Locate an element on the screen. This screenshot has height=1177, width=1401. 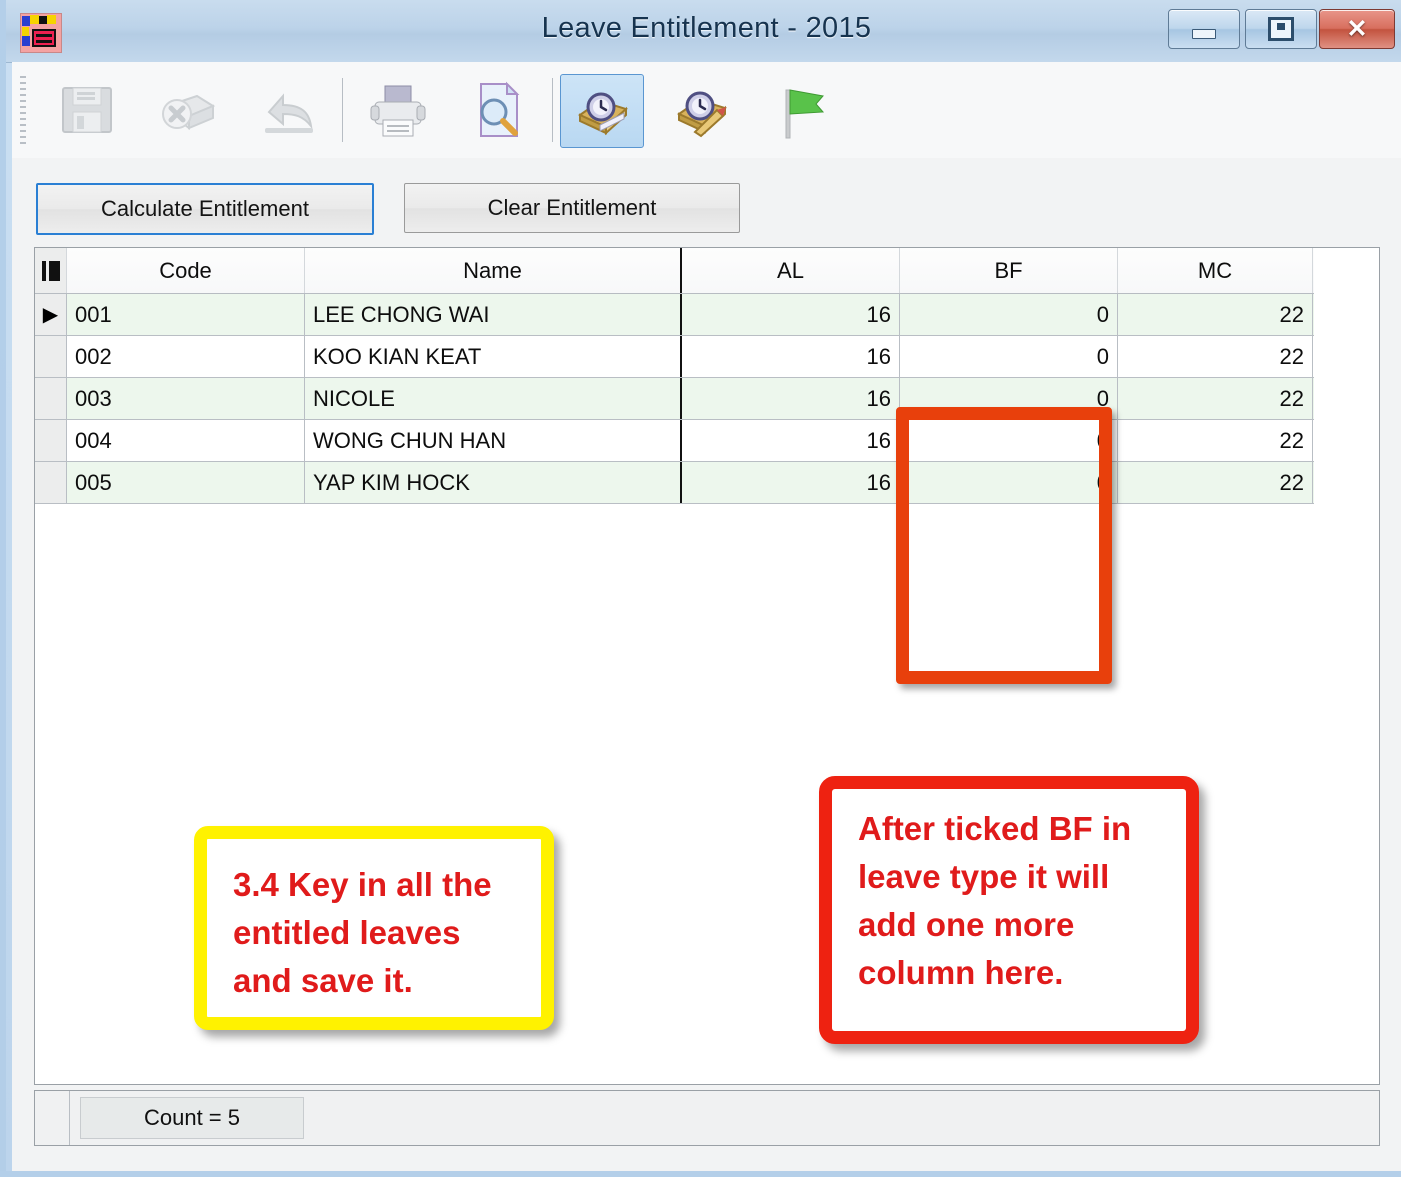
grid-header-row: Code Name AL BF MC is located at coordinates (674, 271).